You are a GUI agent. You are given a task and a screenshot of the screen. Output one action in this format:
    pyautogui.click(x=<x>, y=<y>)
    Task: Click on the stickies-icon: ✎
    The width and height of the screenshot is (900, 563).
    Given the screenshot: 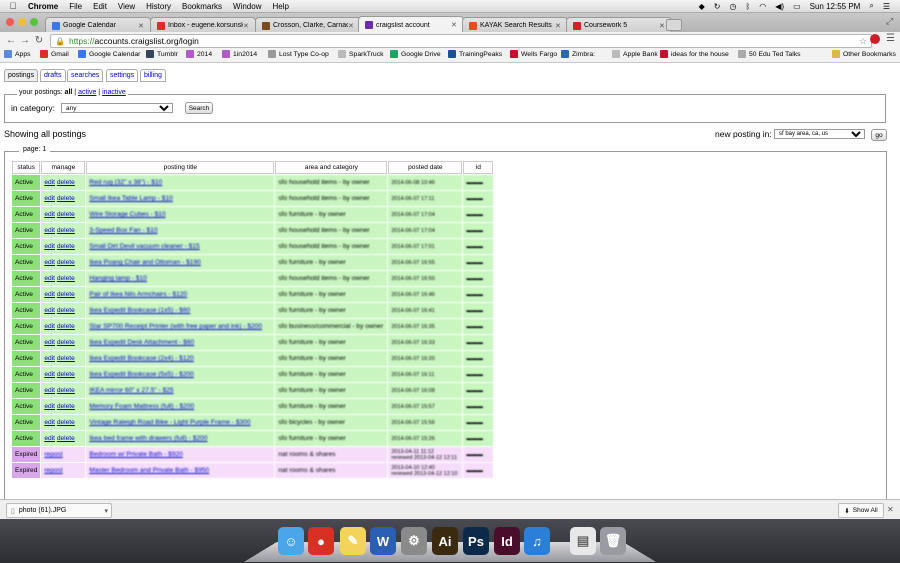 What is the action you would take?
    pyautogui.click(x=353, y=541)
    